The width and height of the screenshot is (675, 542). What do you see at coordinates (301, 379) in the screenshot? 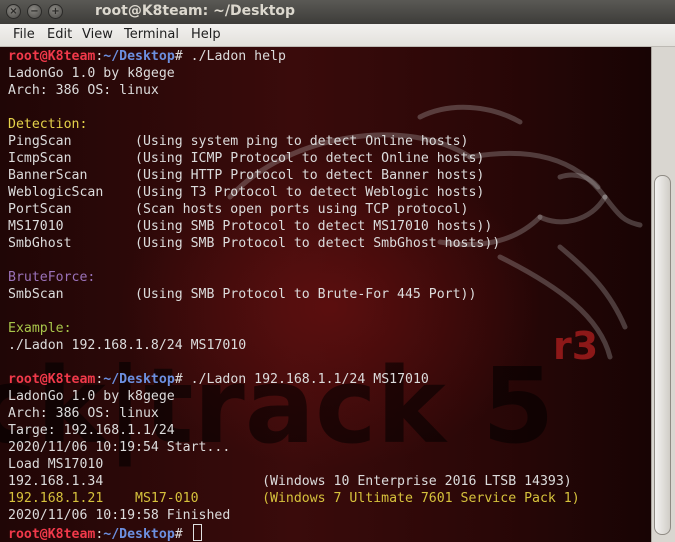
I see `terminal-text-segment: # ./Ladon 192.168.1.1/24 MS17010` at bounding box center [301, 379].